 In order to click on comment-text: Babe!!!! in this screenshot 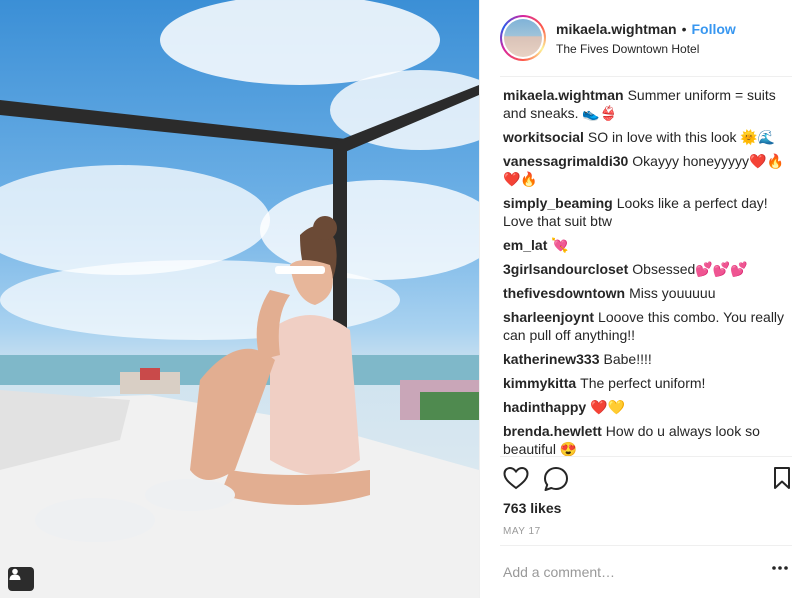, I will do `click(627, 359)`.